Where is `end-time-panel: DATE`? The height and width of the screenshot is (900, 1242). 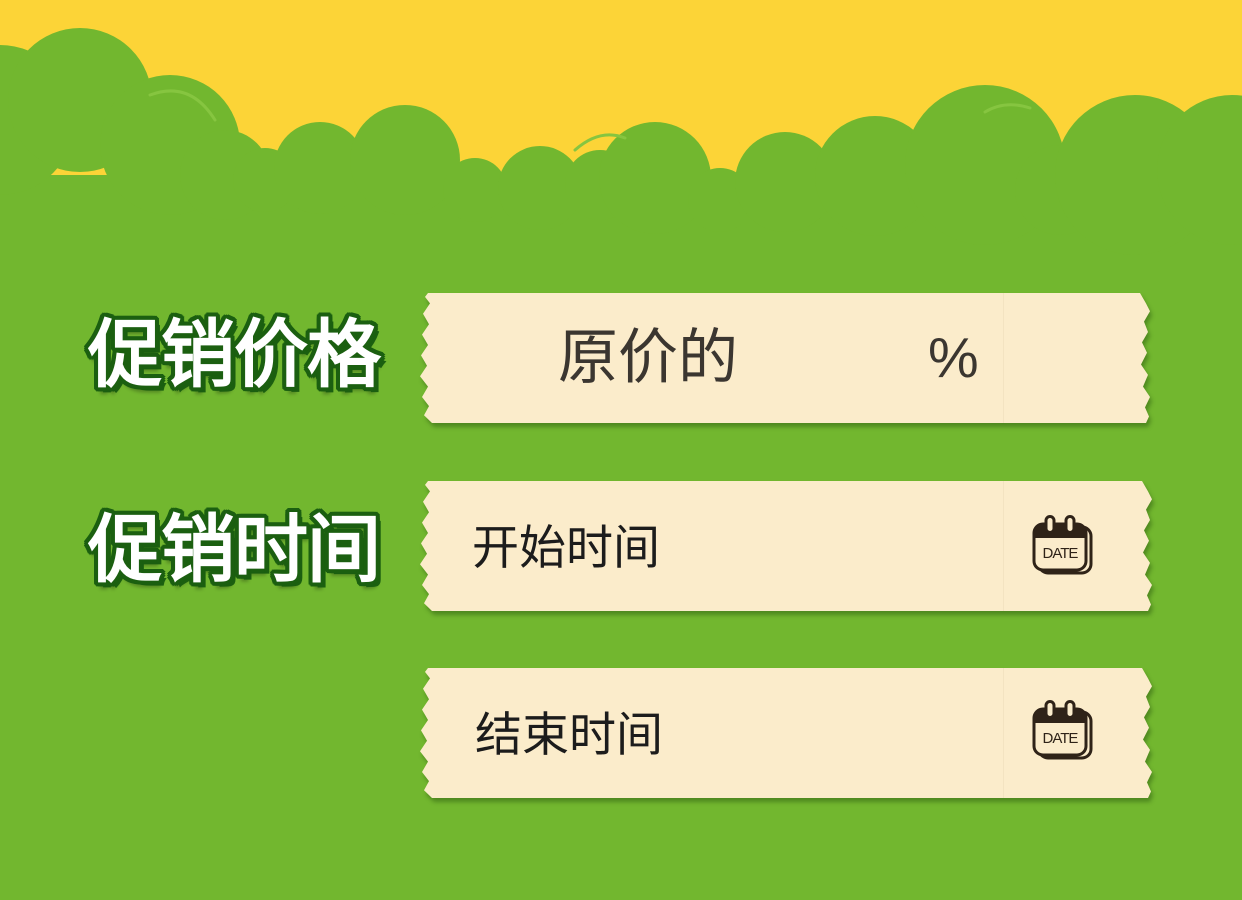 end-time-panel: DATE is located at coordinates (786, 733).